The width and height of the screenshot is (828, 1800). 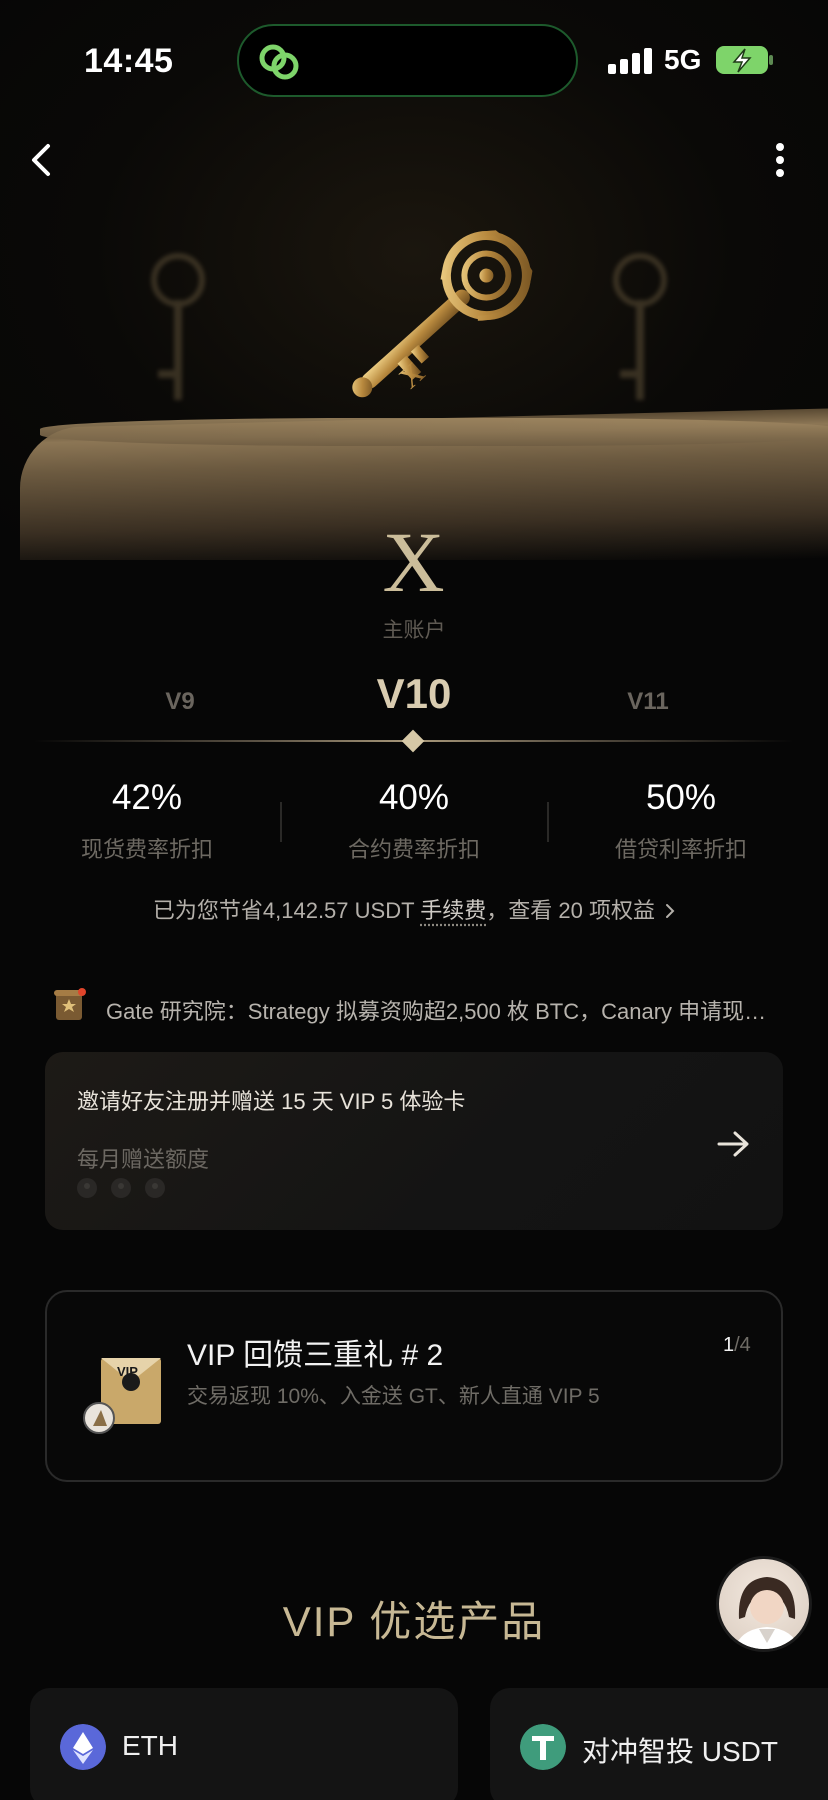 What do you see at coordinates (680, 1751) in the screenshot?
I see `product-name: 对冲智投 USDT` at bounding box center [680, 1751].